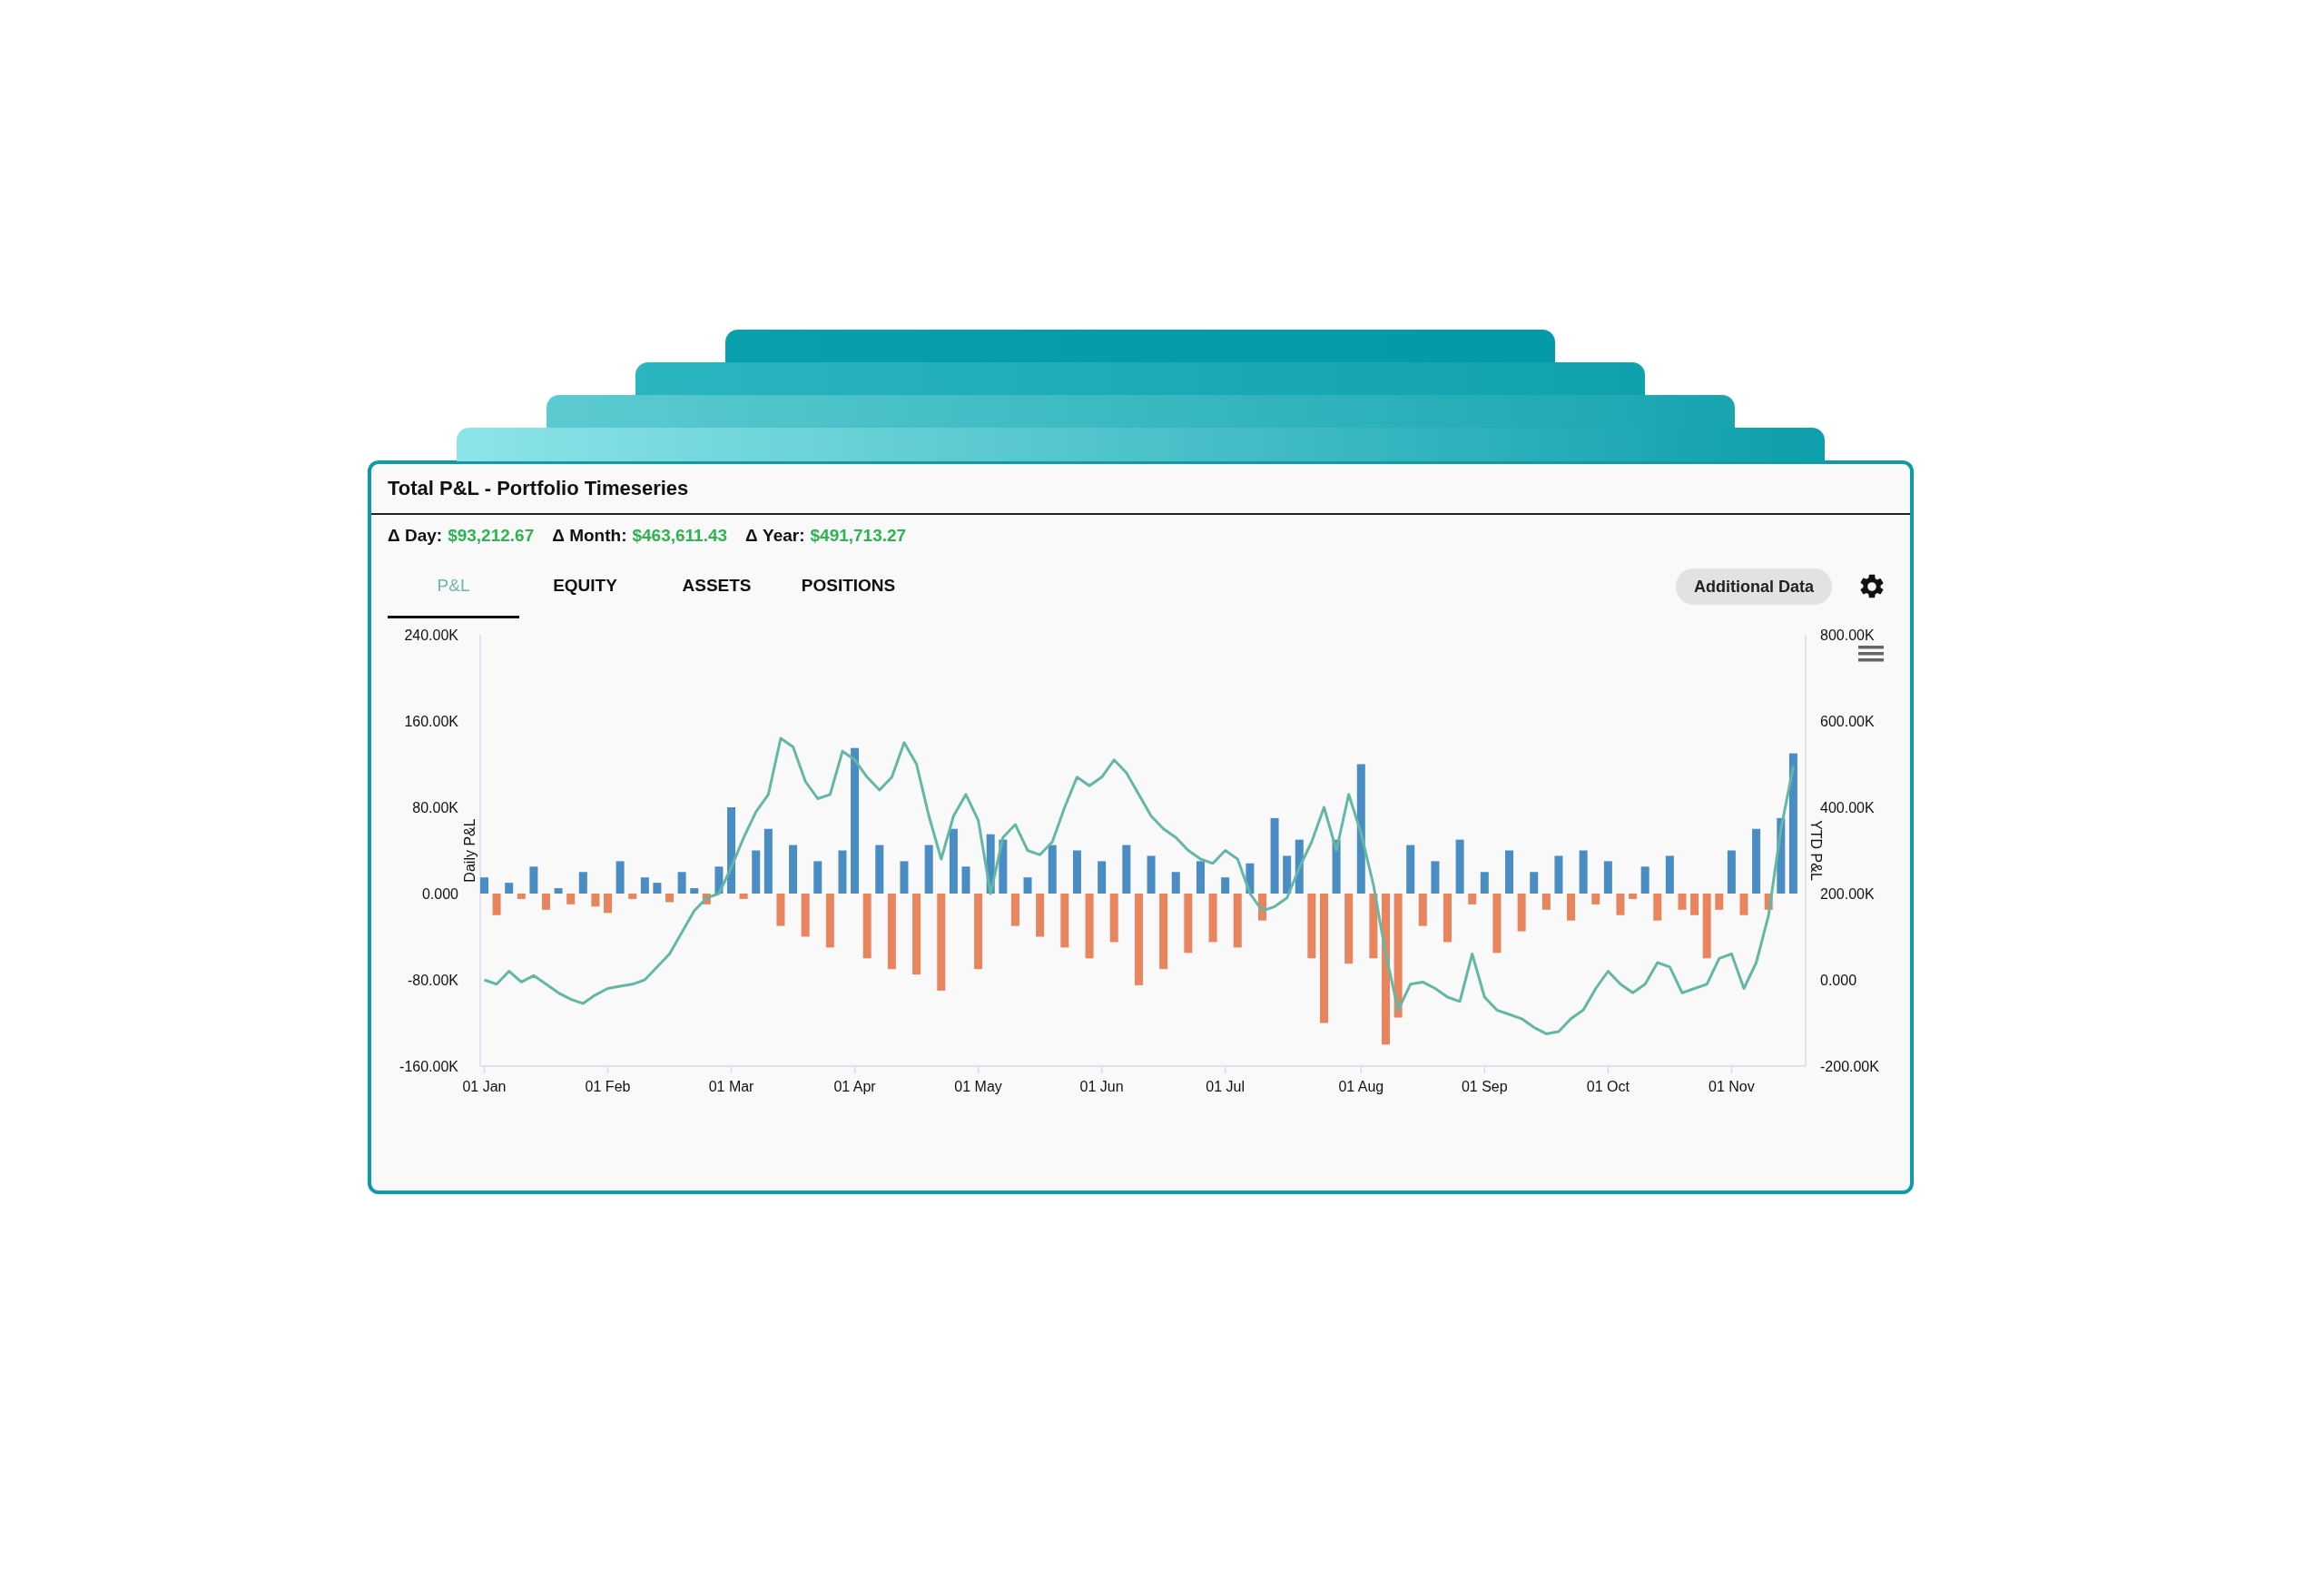  I want to click on axis-label: YTD P&L, so click(1816, 850).